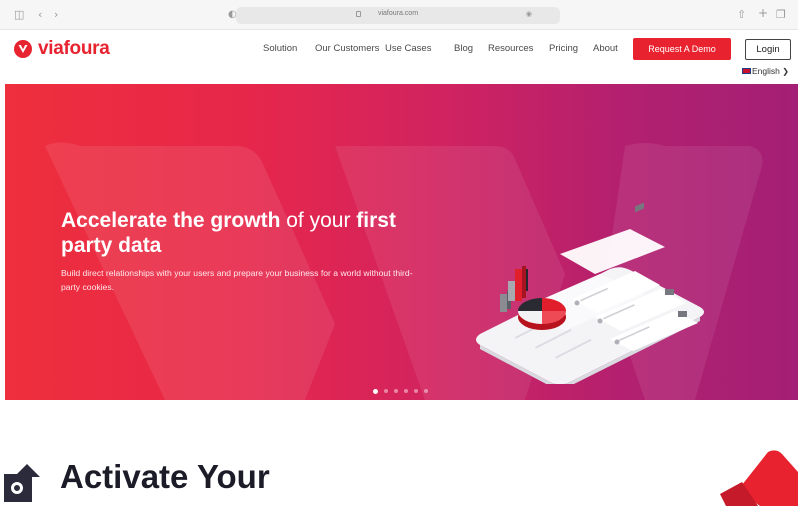 The width and height of the screenshot is (798, 506). I want to click on address-bar: viafoura.com ◉, so click(398, 15).